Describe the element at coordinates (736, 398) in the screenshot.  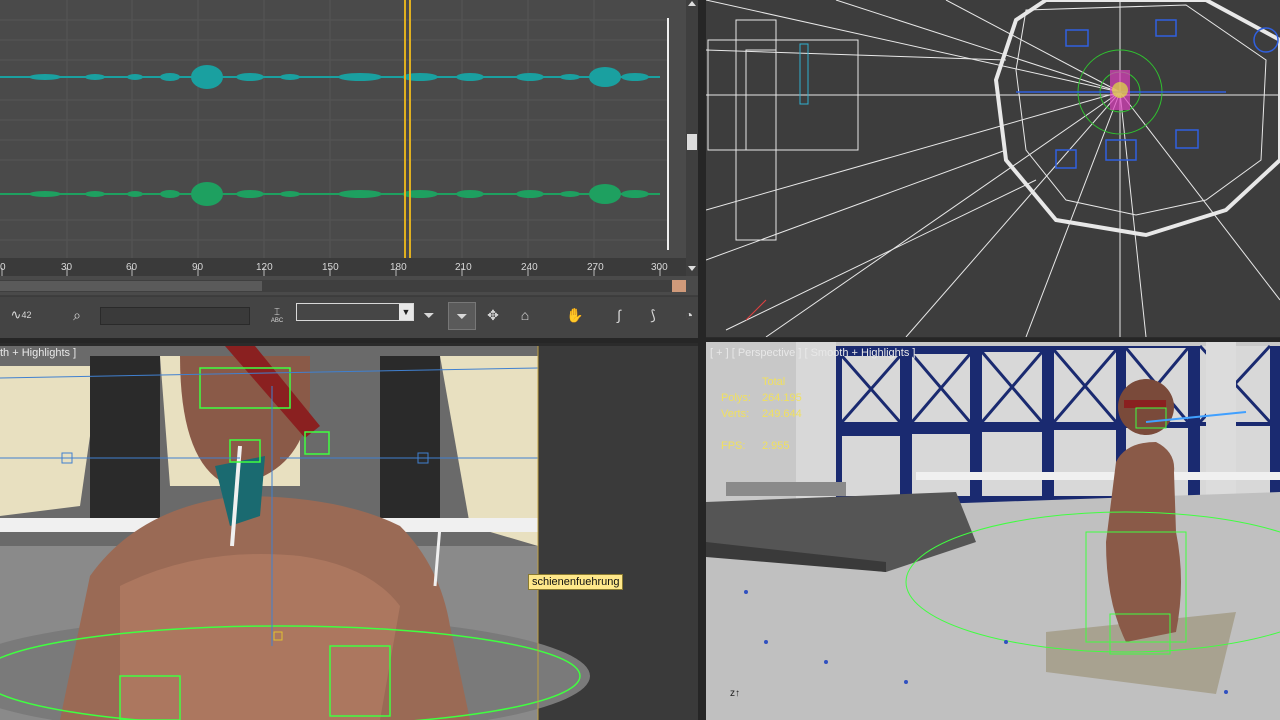
I see `stats-polys-label: Polys:` at that location.